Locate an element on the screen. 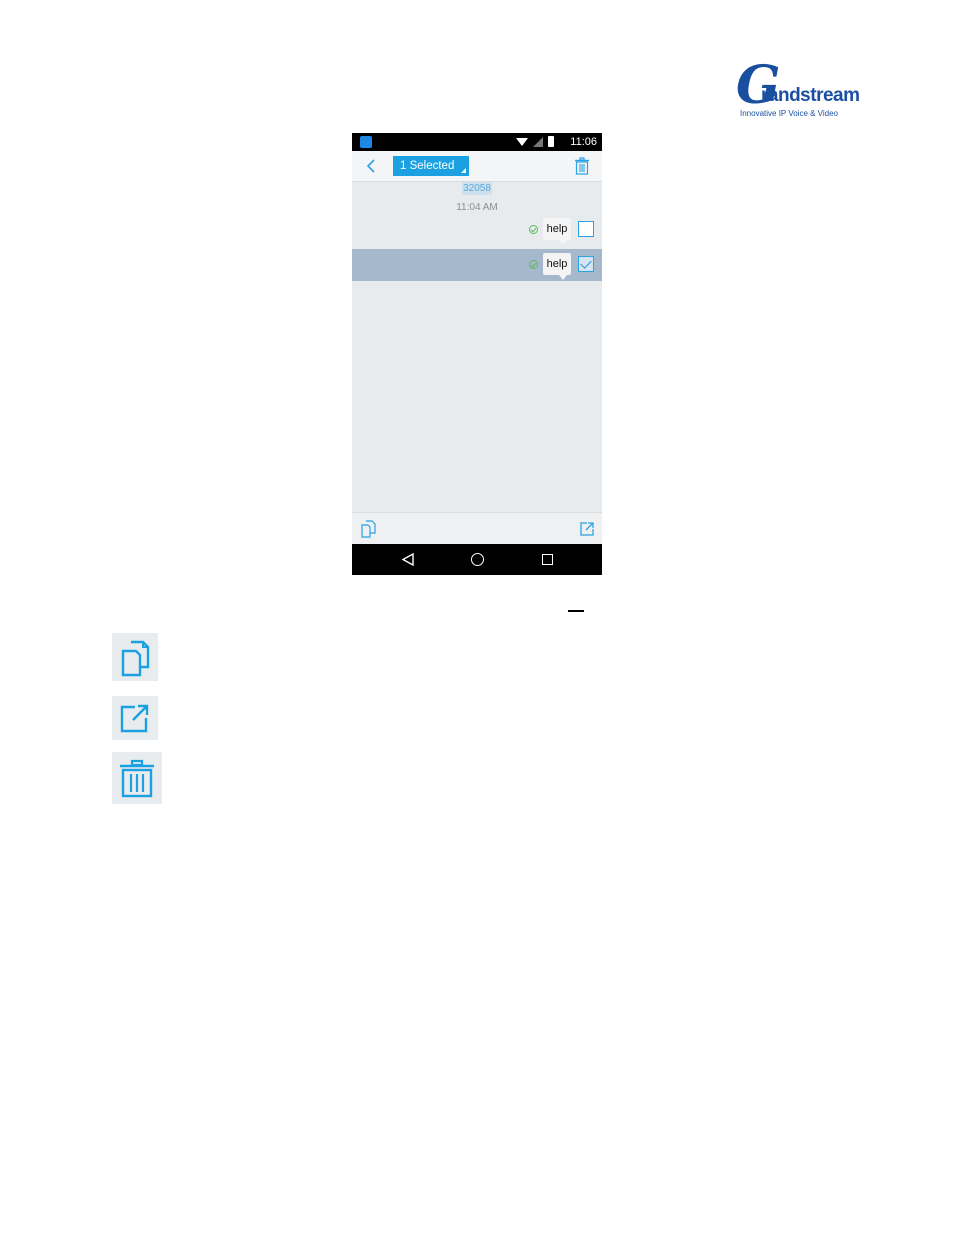 This screenshot has height=1235, width=954. battery-icon is located at coordinates (551, 141).